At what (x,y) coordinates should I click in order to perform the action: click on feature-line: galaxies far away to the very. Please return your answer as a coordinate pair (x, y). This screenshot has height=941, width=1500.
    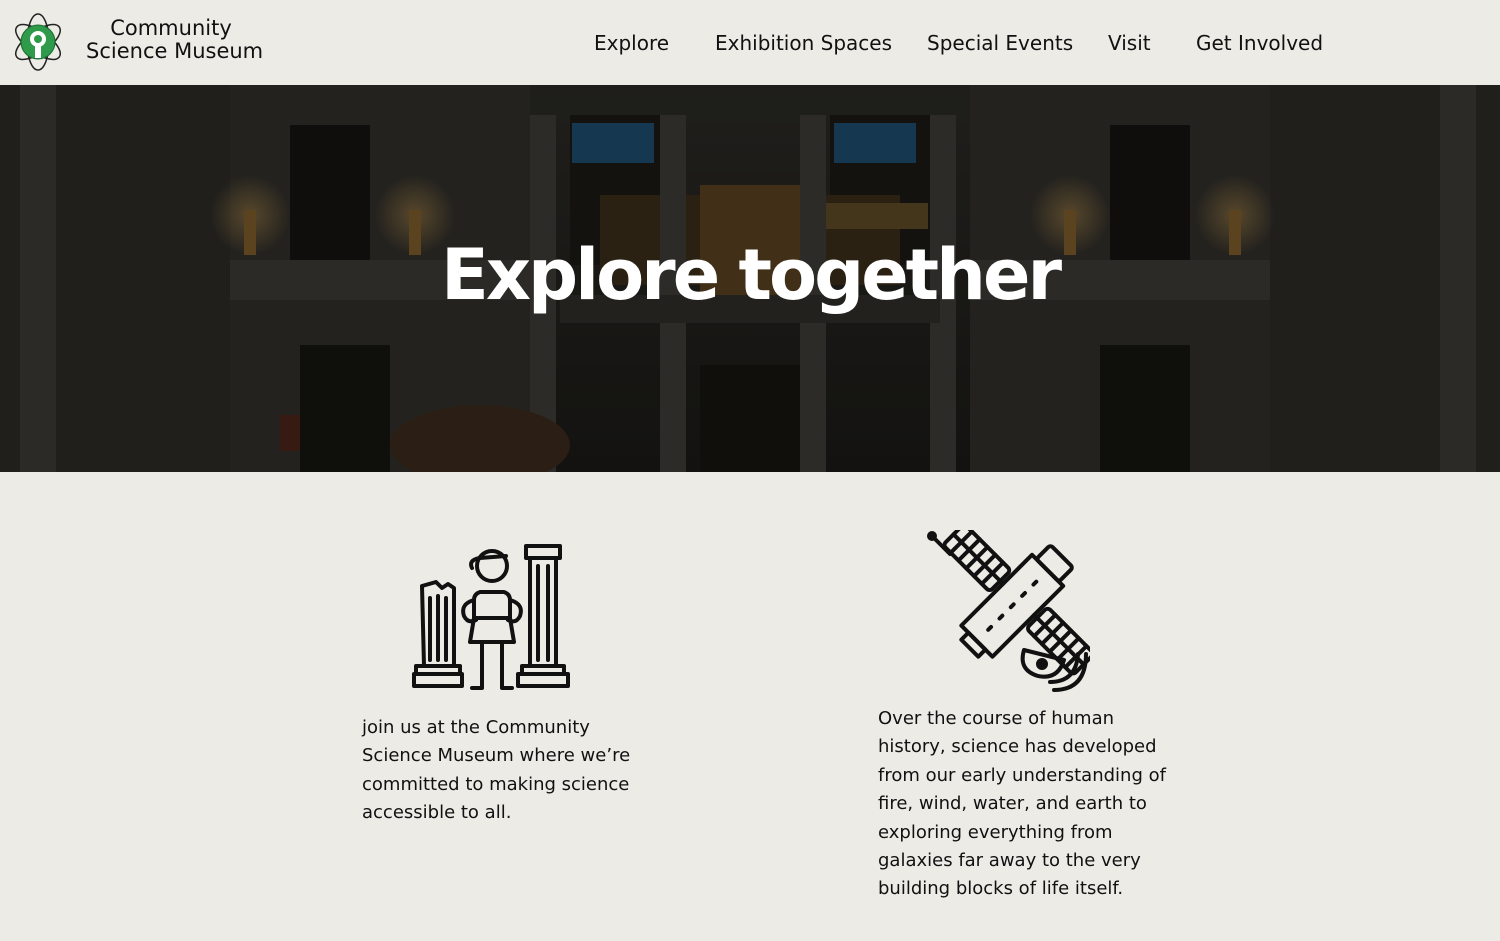
    Looking at the image, I should click on (1009, 861).